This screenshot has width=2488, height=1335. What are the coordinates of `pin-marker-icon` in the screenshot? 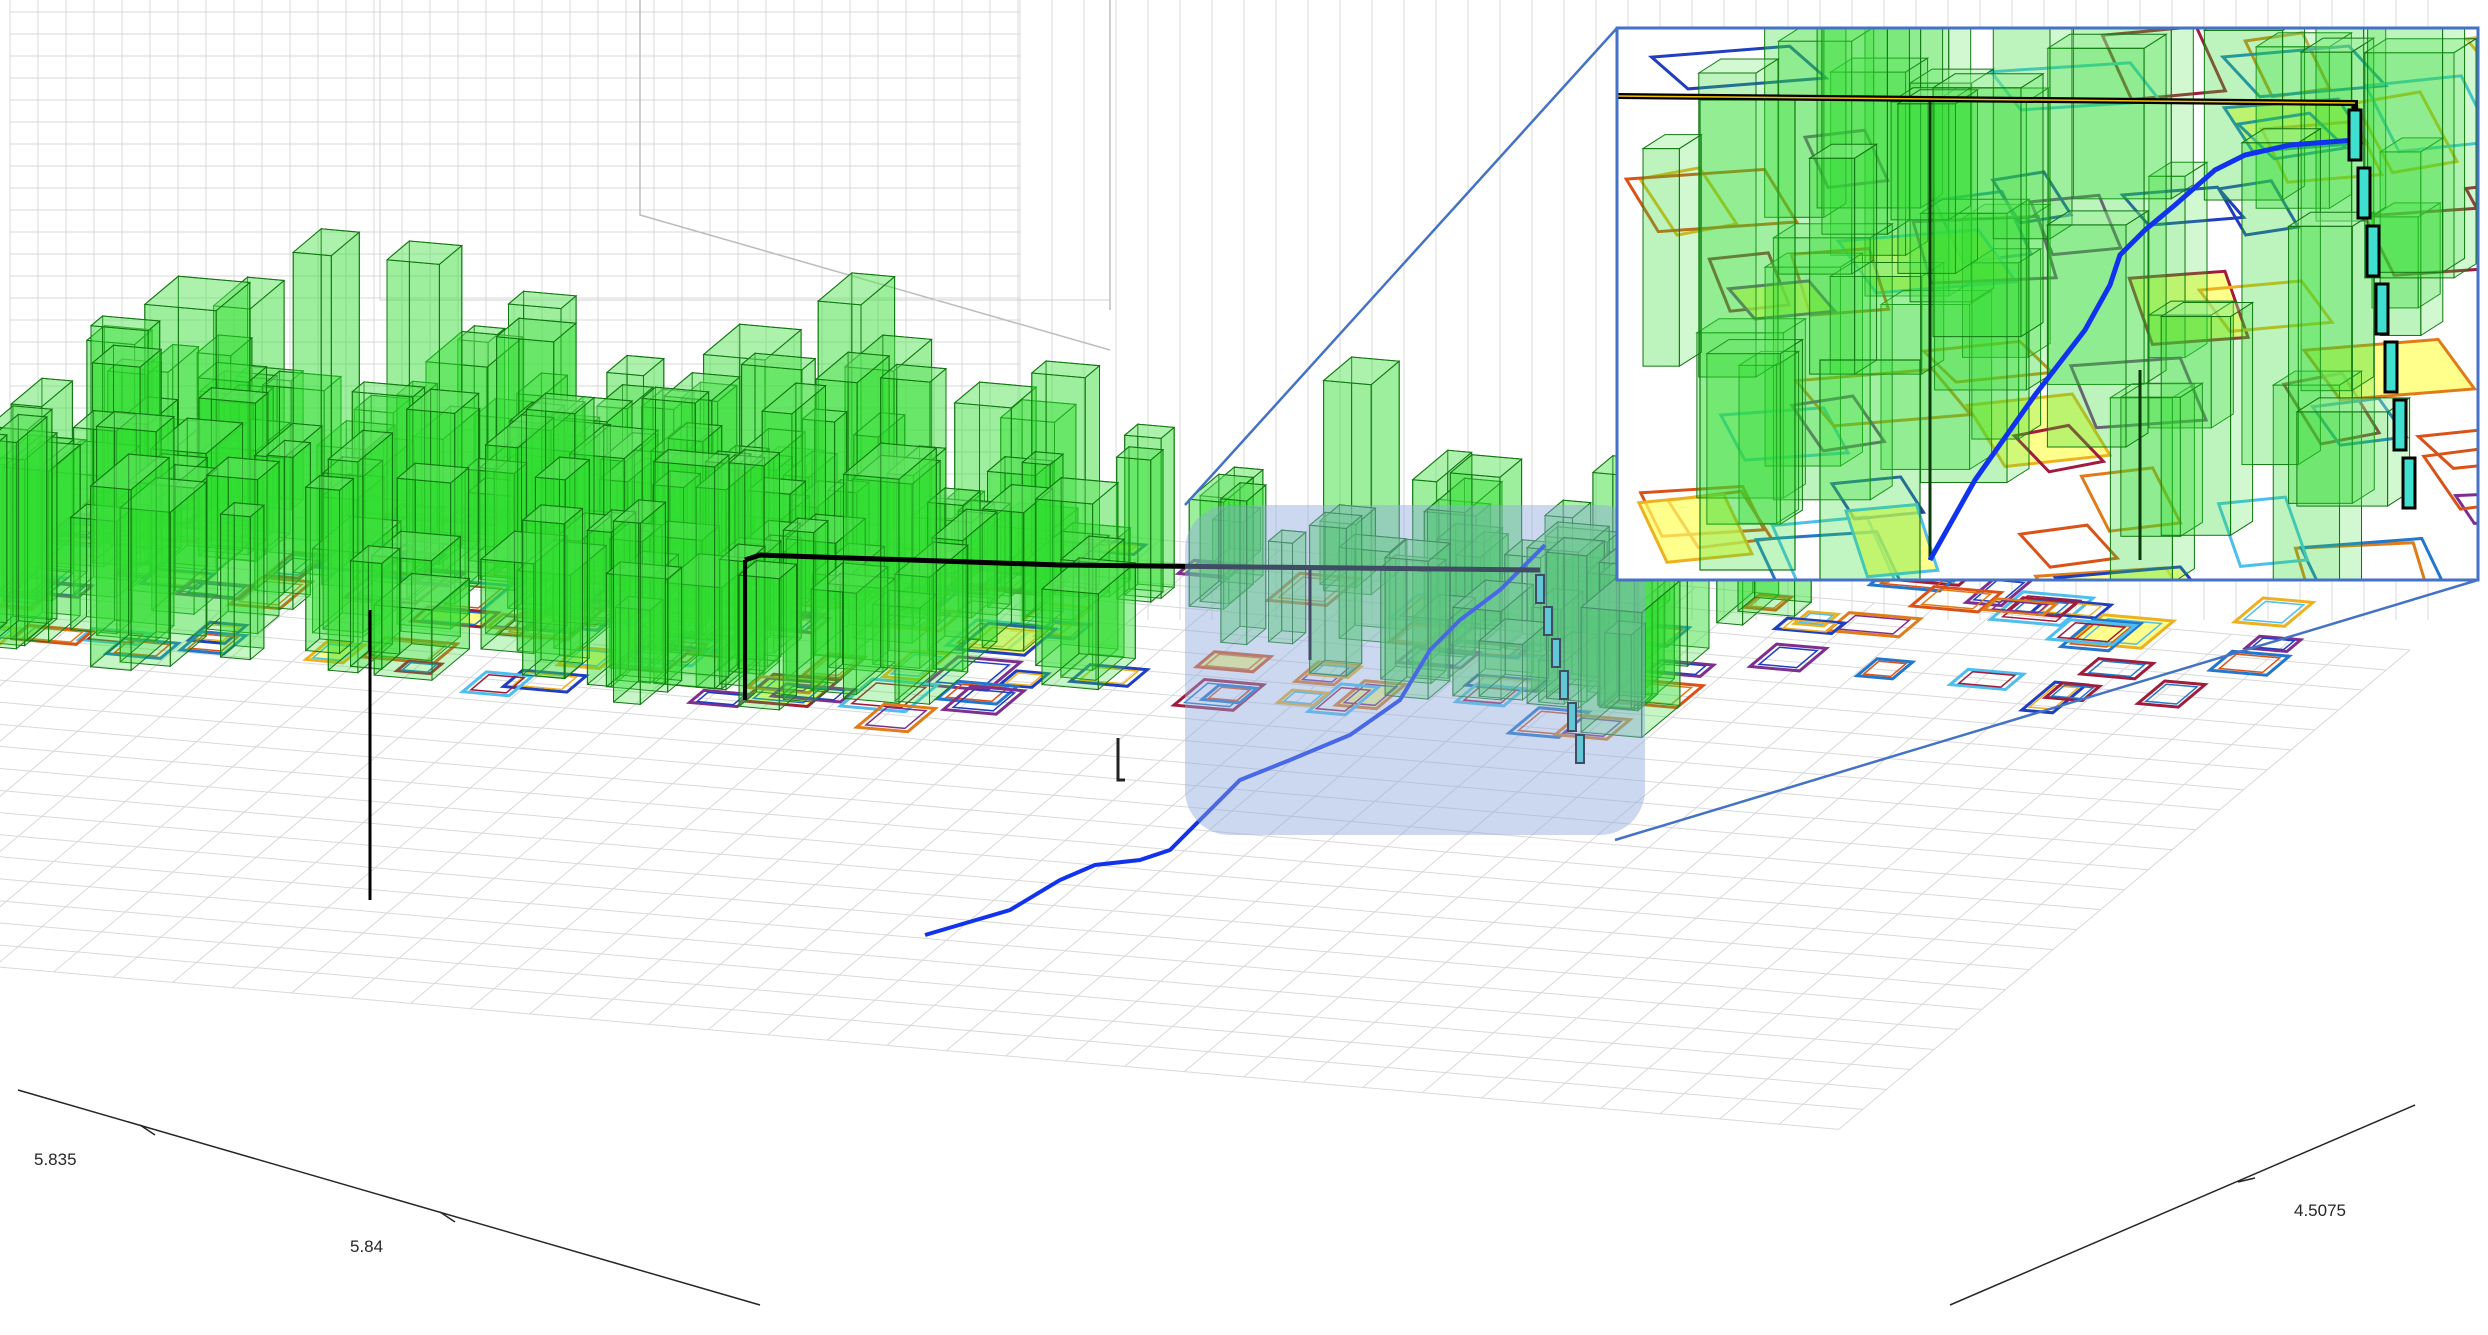 It's located at (1120, 760).